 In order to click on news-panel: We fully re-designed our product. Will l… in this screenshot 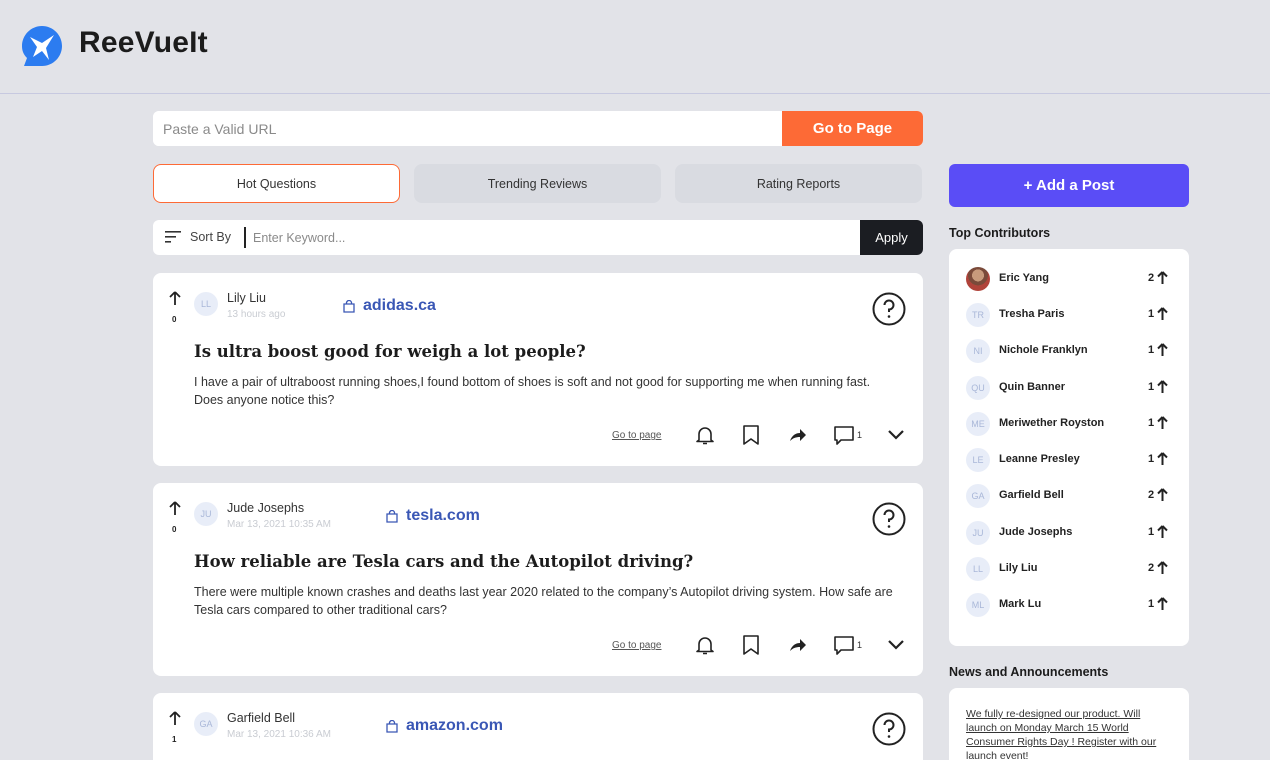, I will do `click(1069, 724)`.